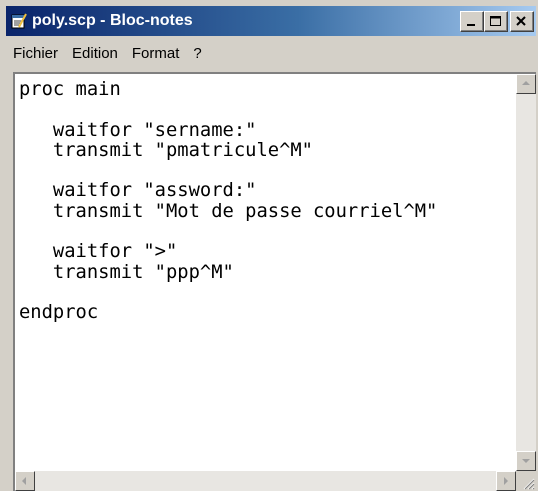 This screenshot has width=538, height=496. What do you see at coordinates (271, 21) in the screenshot?
I see `title-bar: poly.scp - Bloc-notes` at bounding box center [271, 21].